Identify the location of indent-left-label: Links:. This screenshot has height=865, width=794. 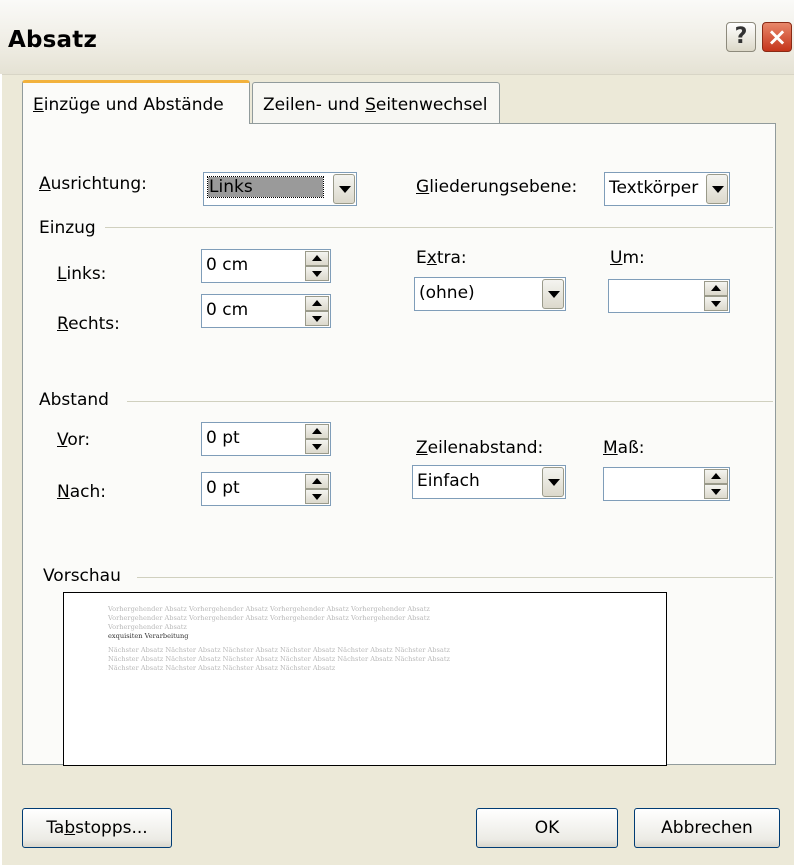
(82, 274).